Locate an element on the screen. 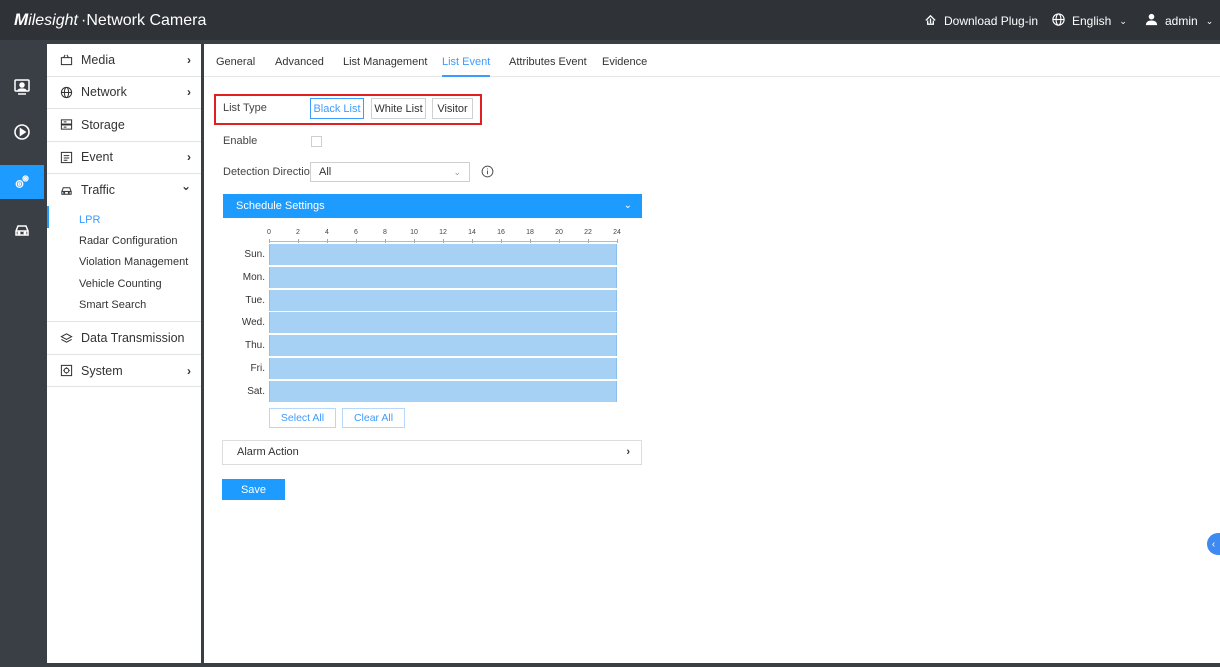  menu-item-traffic: Traffic ⌄ is located at coordinates (124, 190).